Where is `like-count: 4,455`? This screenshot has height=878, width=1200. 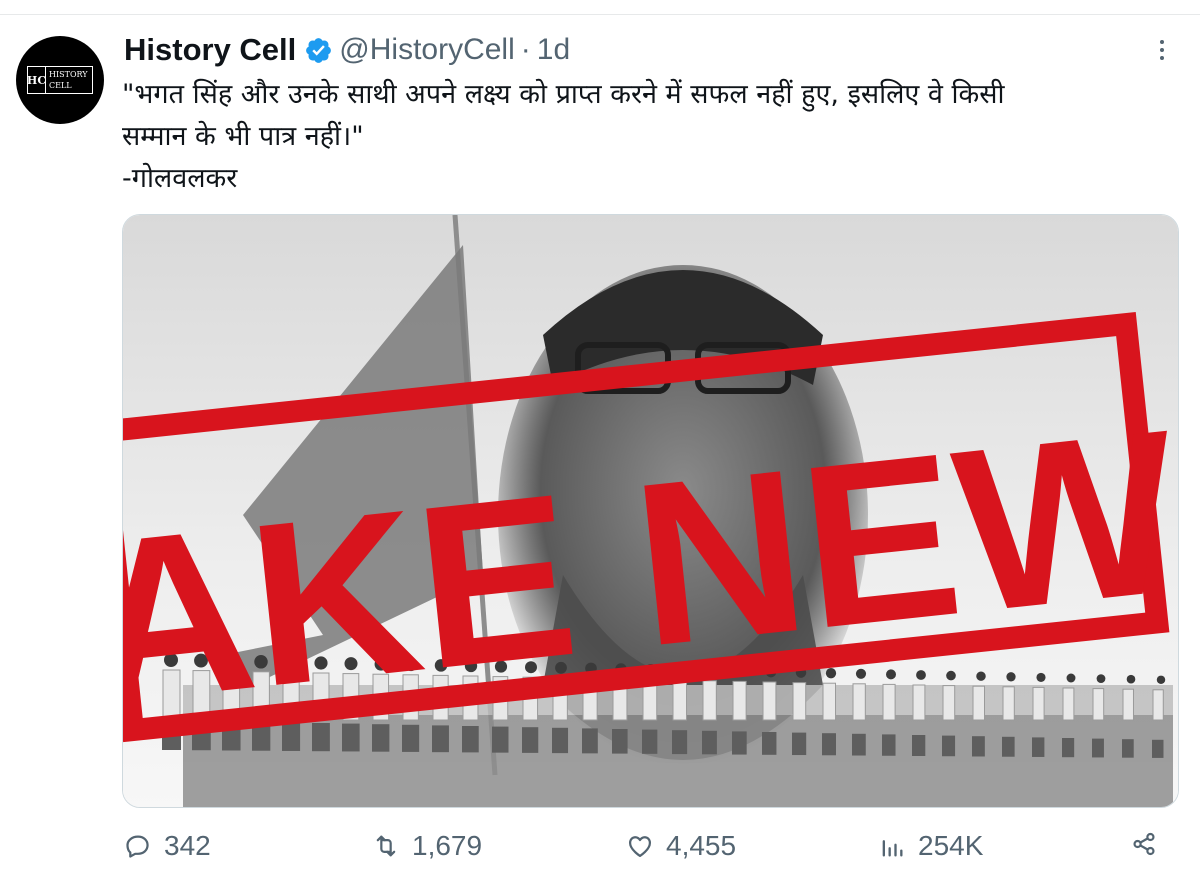 like-count: 4,455 is located at coordinates (701, 845).